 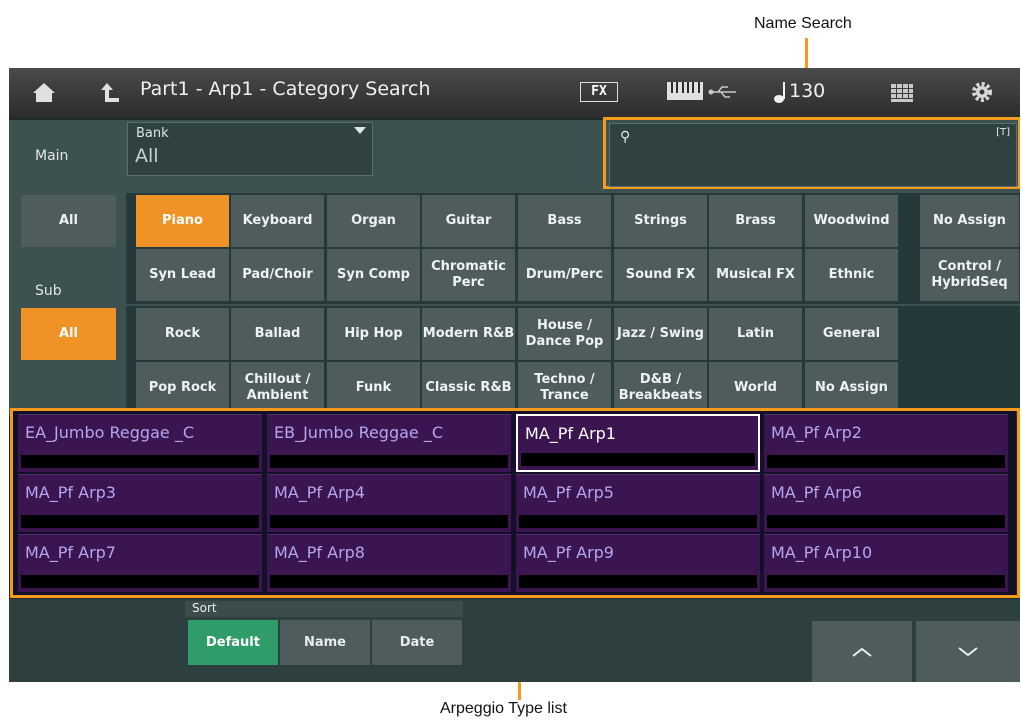 I want to click on keyboard-icon, so click(x=685, y=93).